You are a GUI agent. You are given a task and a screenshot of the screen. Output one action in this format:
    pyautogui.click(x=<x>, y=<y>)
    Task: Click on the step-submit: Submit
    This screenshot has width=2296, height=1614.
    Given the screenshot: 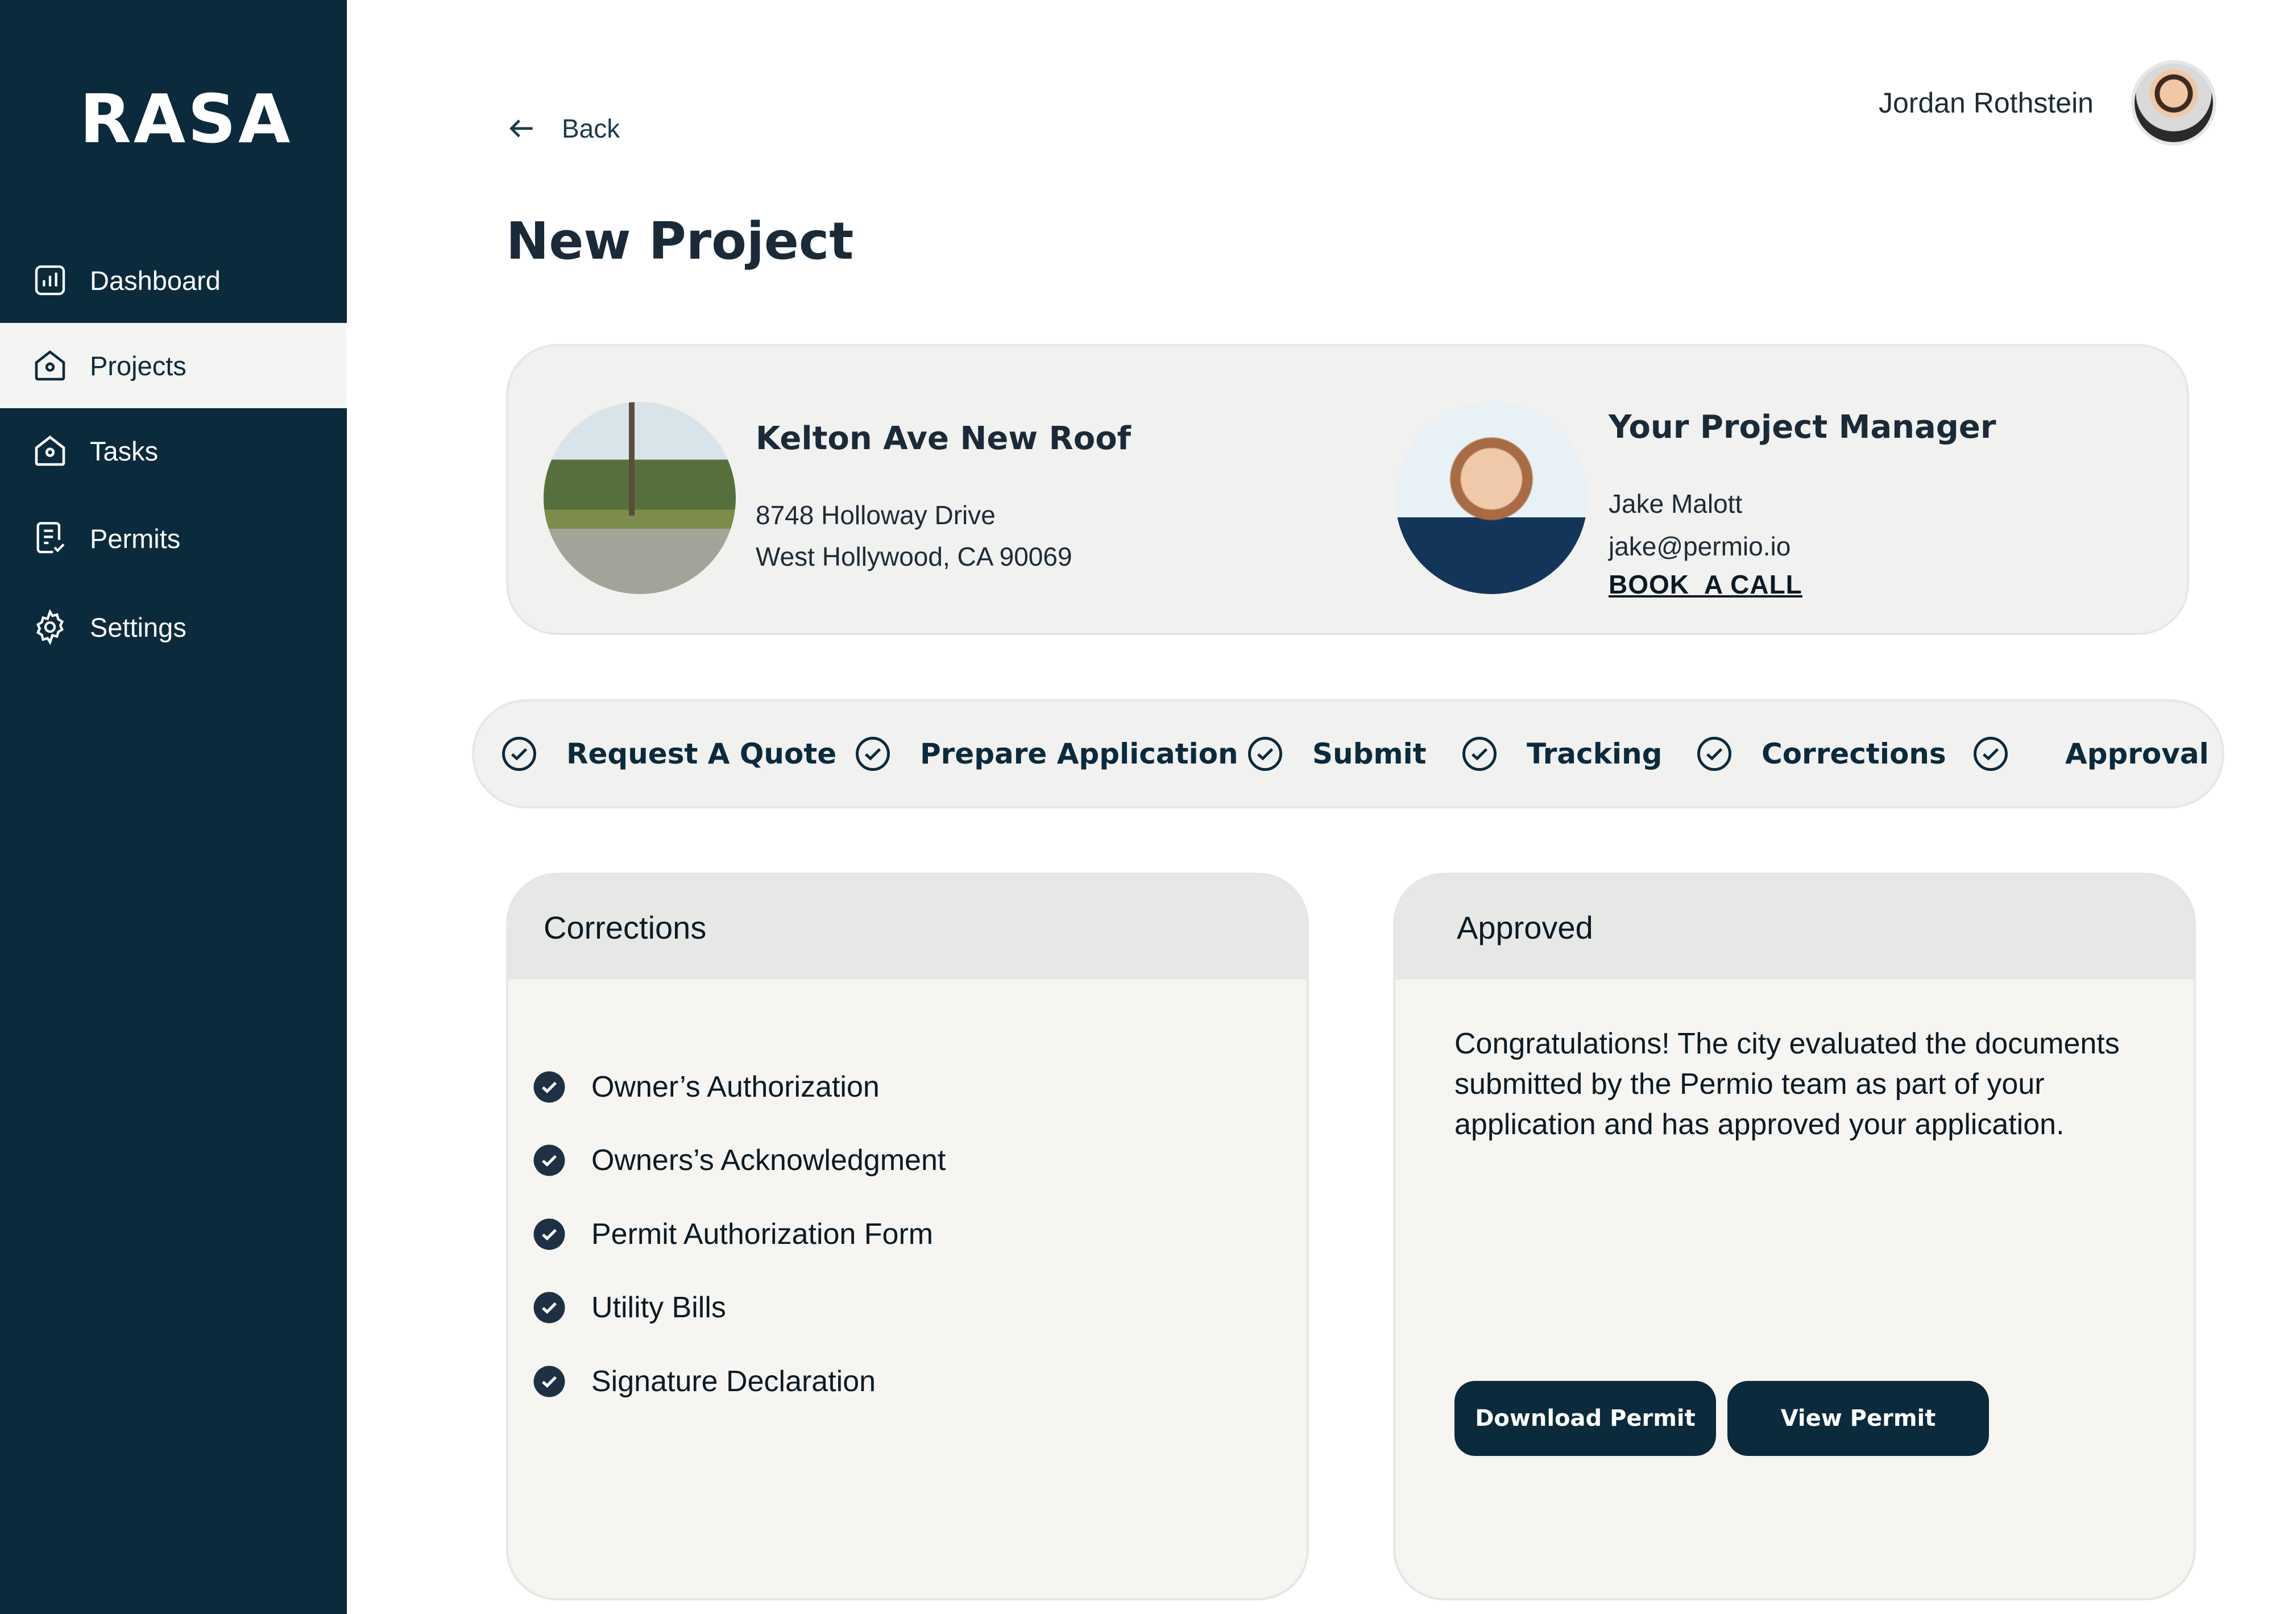 What is the action you would take?
    pyautogui.click(x=1336, y=754)
    